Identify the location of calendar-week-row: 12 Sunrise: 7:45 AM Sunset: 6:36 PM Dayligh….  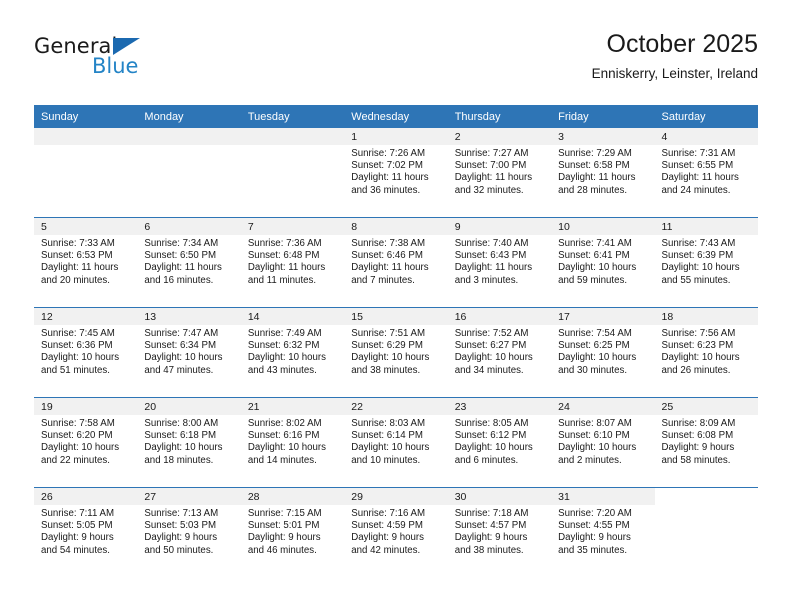
(396, 352).